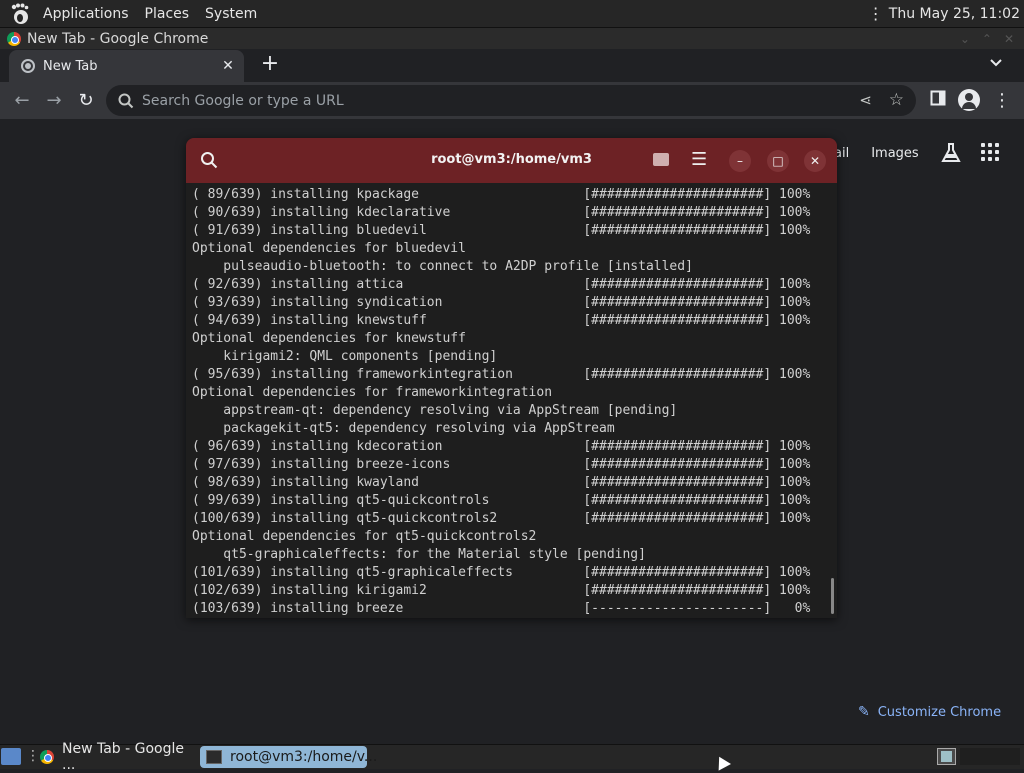  I want to click on applications-menu: Applications, so click(86, 13).